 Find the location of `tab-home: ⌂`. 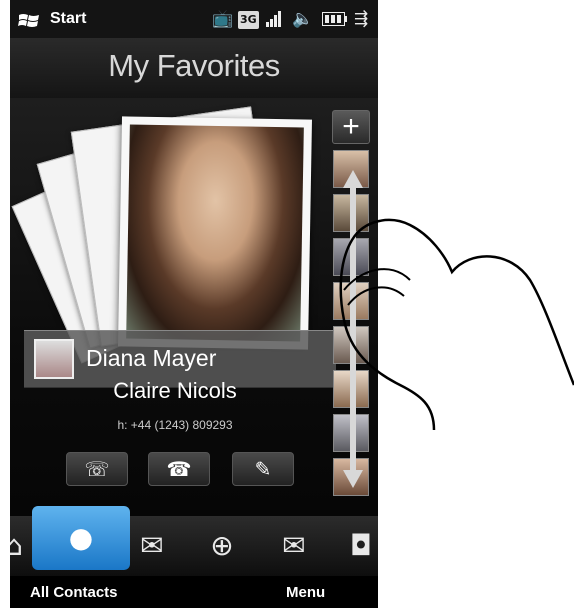

tab-home: ⌂ is located at coordinates (18, 546).